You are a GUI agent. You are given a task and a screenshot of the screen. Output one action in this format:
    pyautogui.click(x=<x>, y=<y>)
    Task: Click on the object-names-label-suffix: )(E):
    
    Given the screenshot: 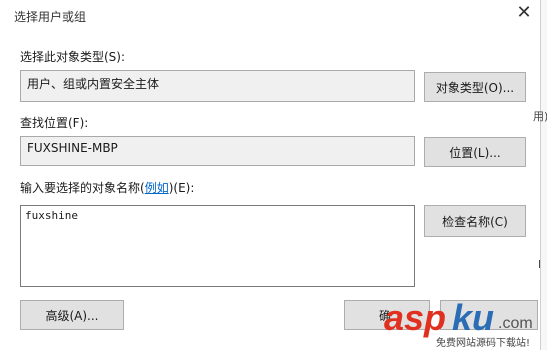 What is the action you would take?
    pyautogui.click(x=181, y=188)
    